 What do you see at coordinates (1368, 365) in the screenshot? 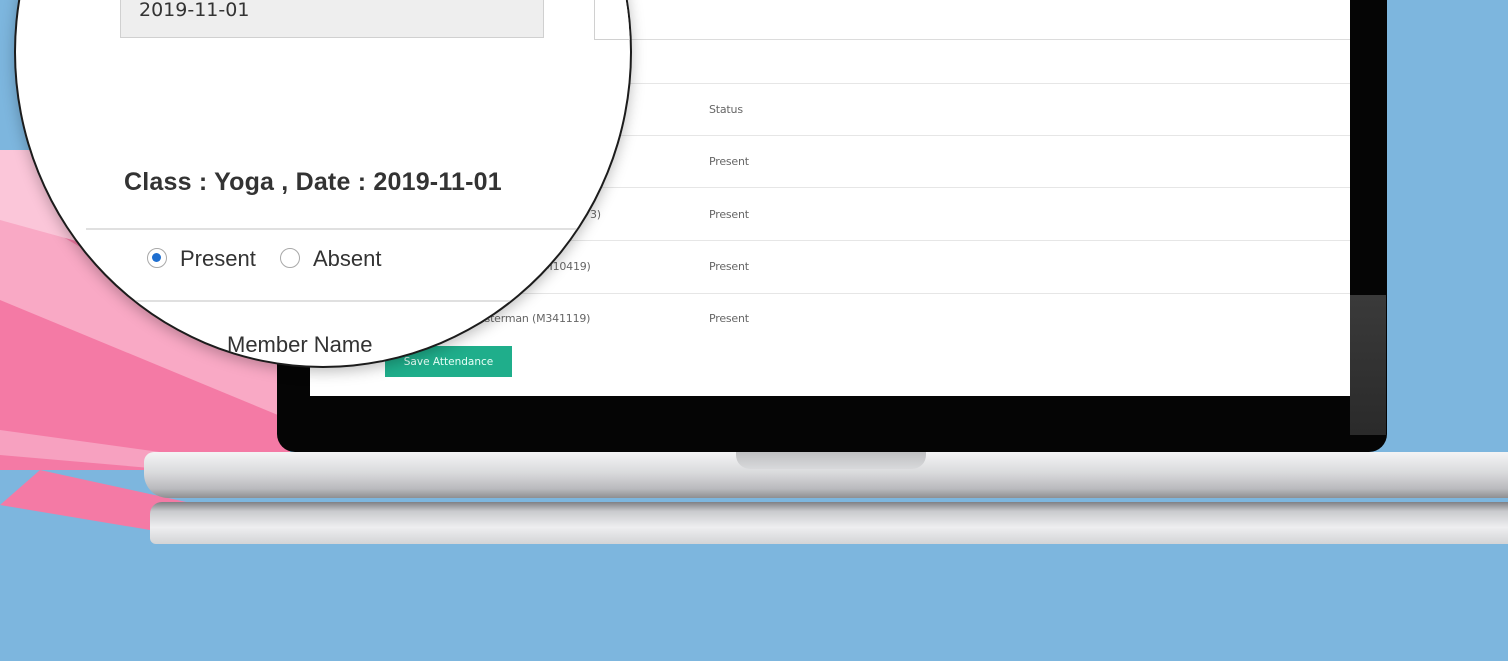
I see `bezel-shade` at bounding box center [1368, 365].